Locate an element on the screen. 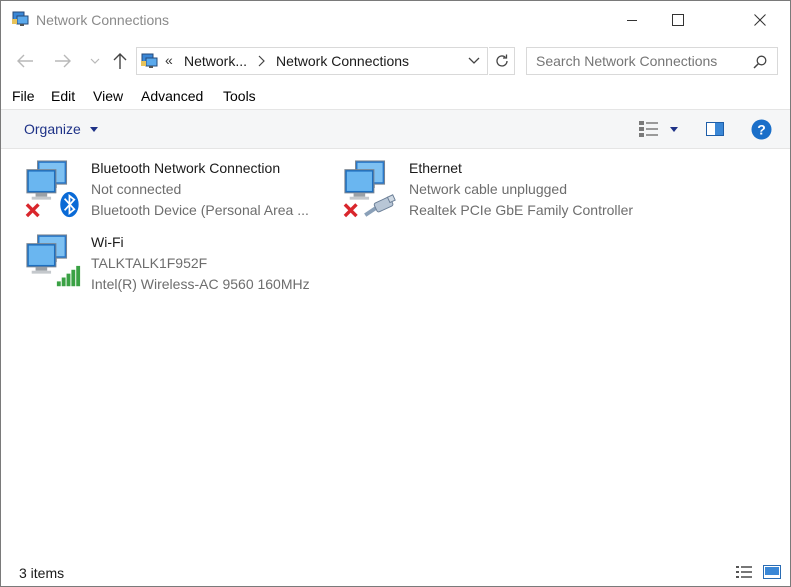 This screenshot has height=587, width=791. up-arrow-icon is located at coordinates (120, 61).